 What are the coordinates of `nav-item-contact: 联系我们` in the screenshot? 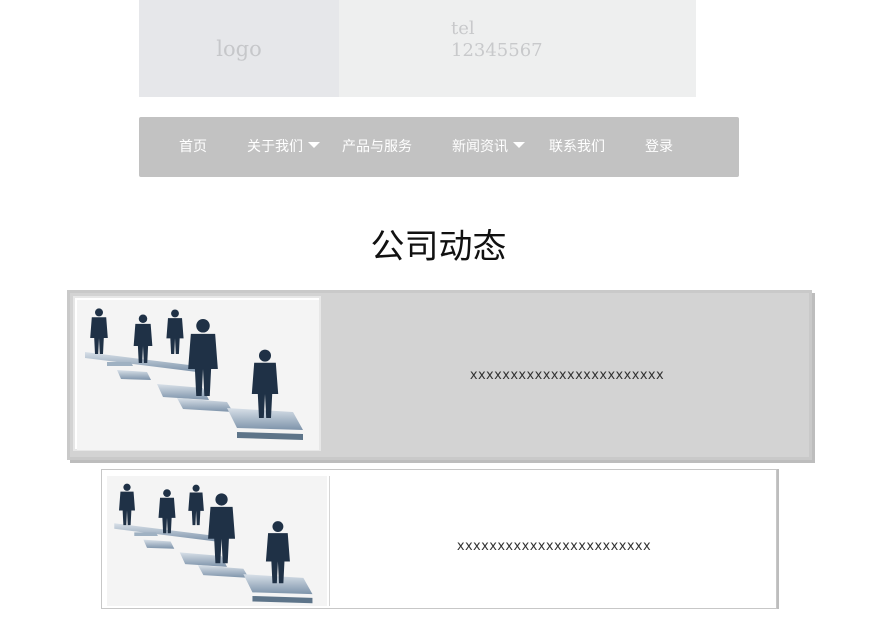 It's located at (577, 147).